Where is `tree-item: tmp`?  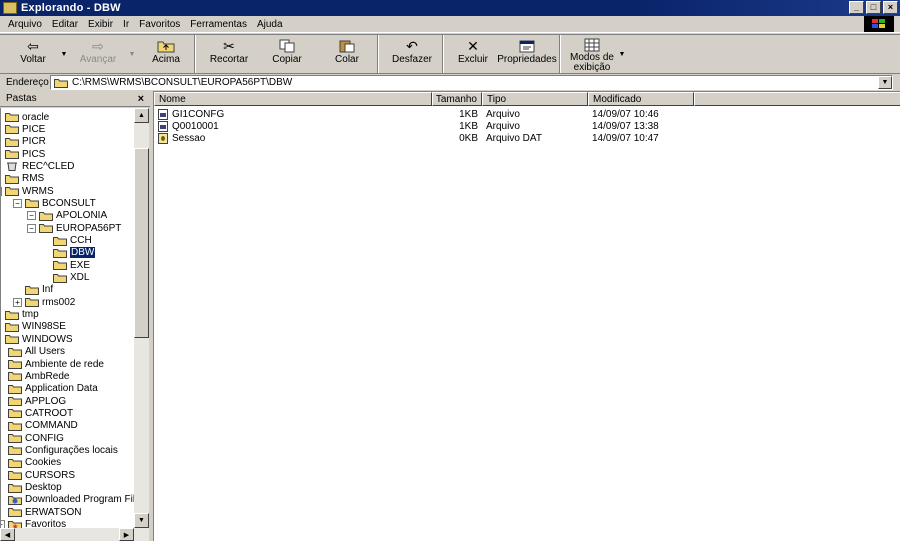
tree-item: tmp is located at coordinates (22, 315).